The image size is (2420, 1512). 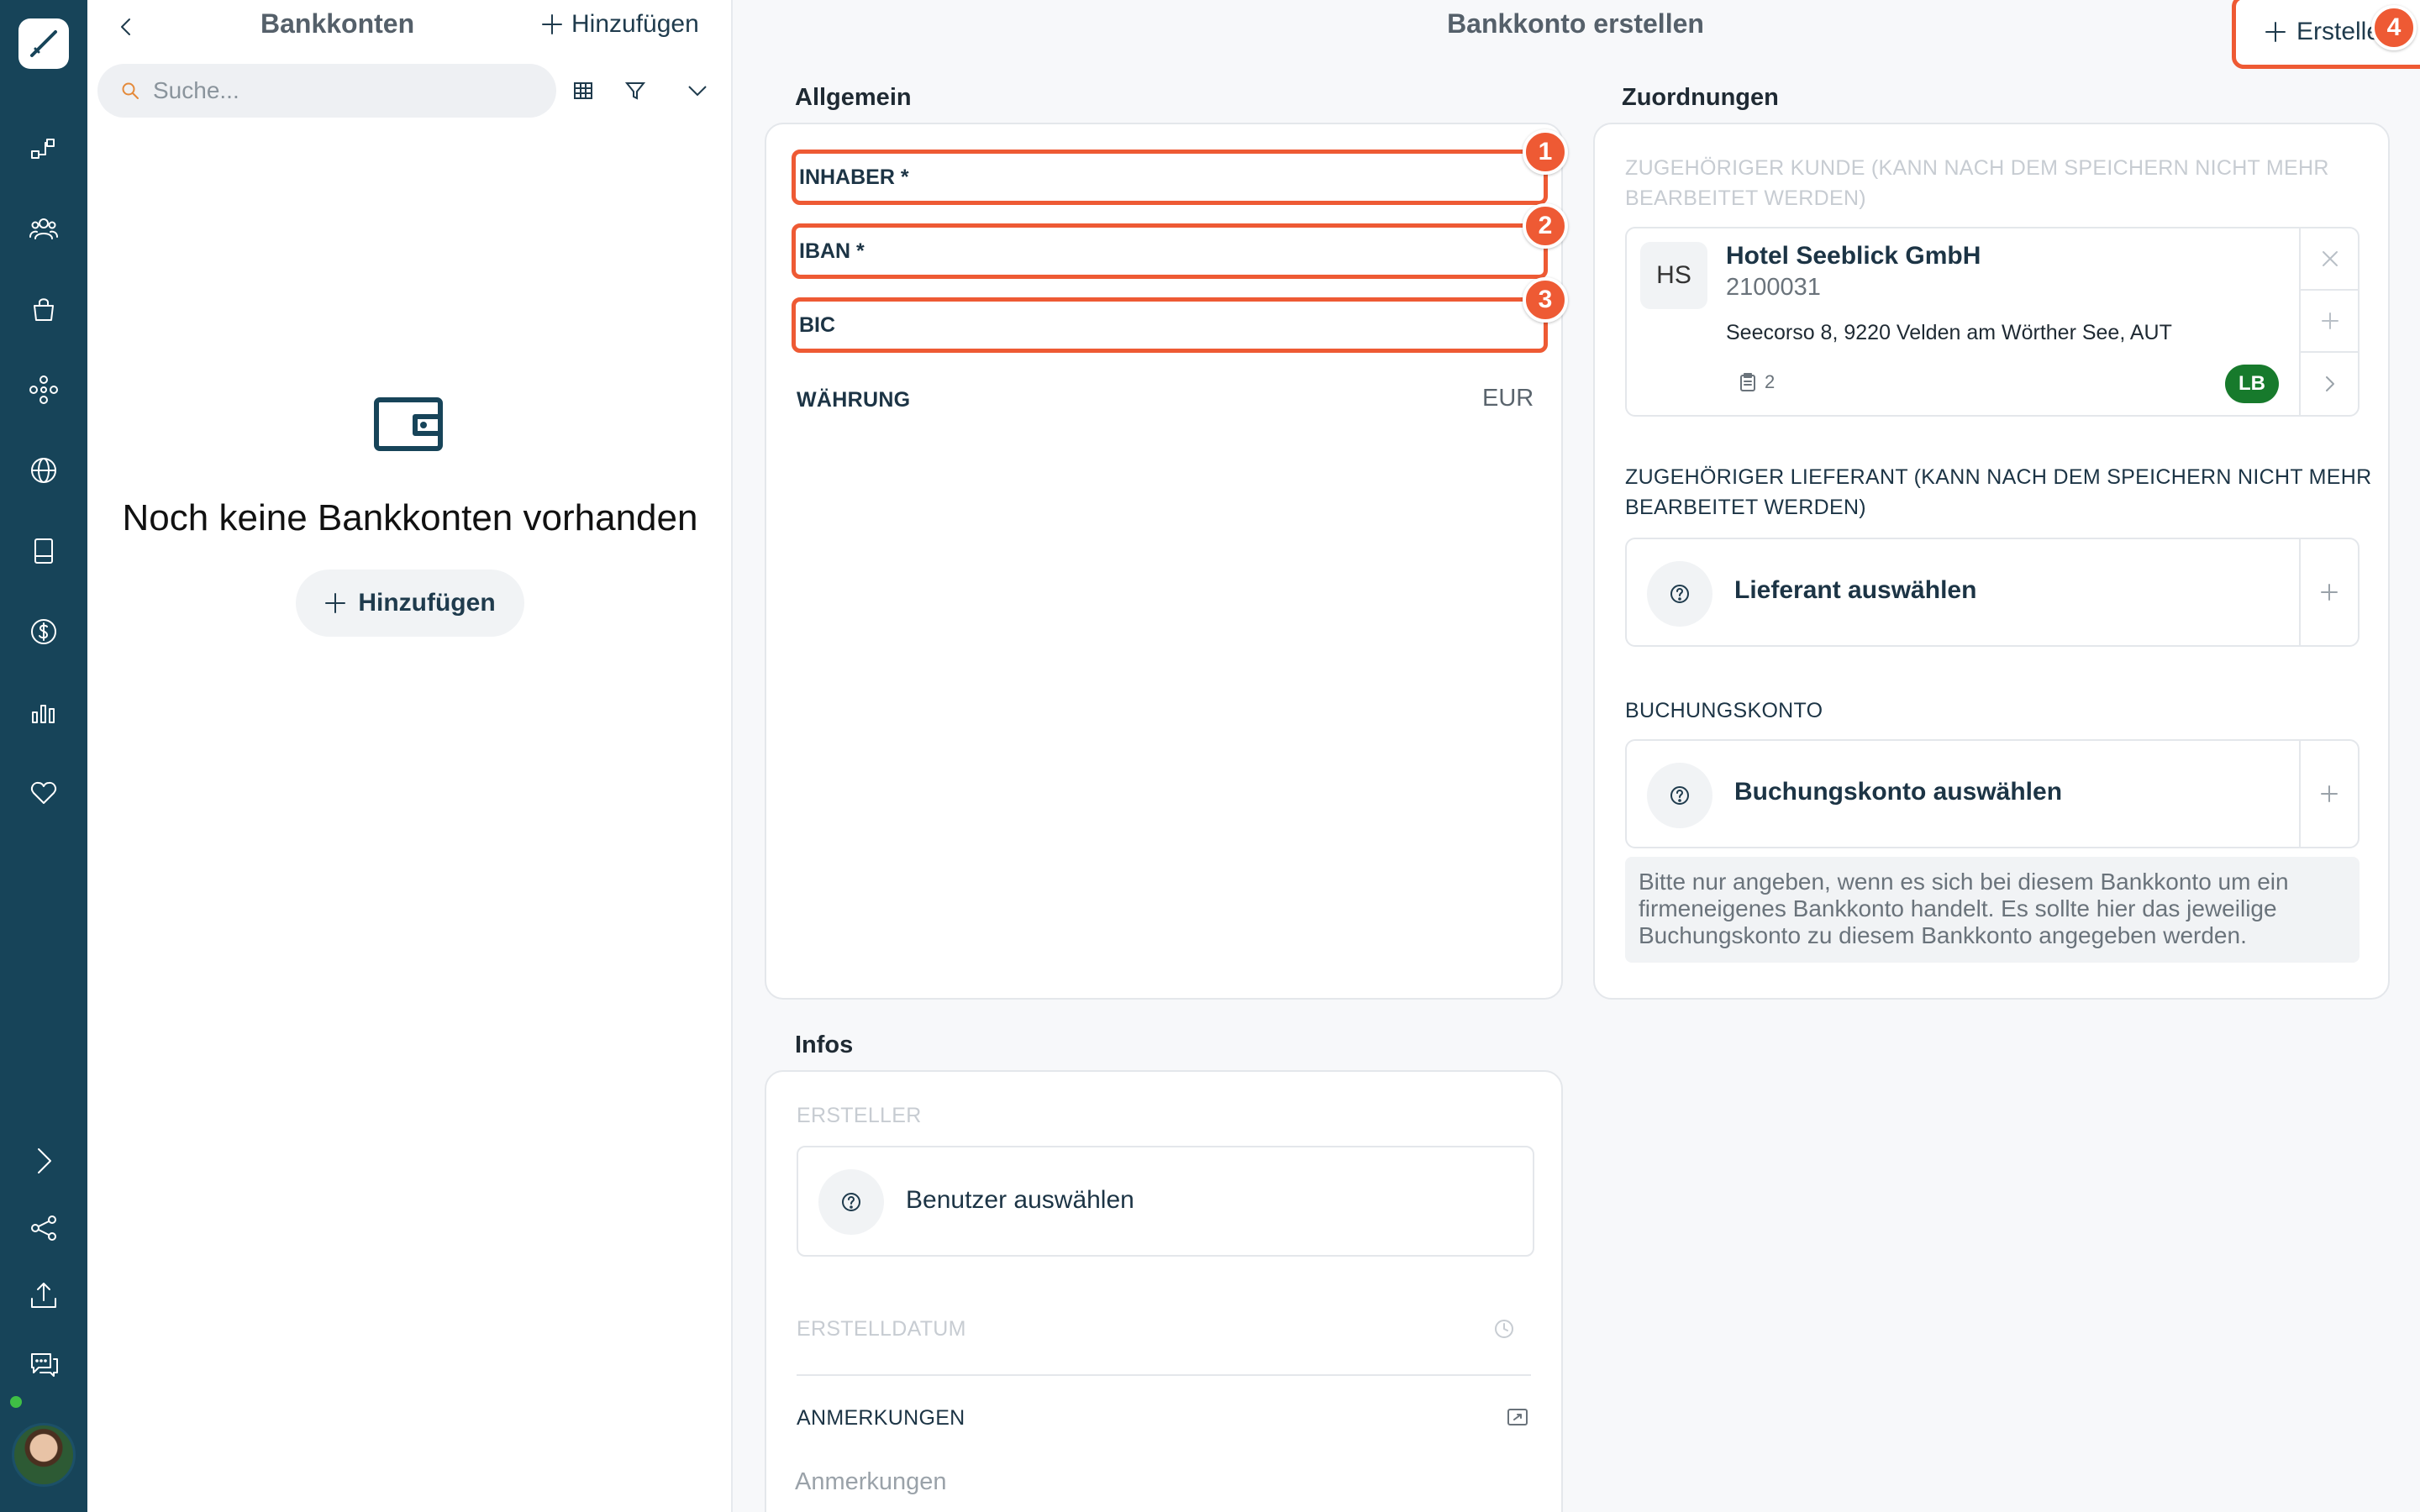 I want to click on customer-documents-count: 2, so click(x=1770, y=381).